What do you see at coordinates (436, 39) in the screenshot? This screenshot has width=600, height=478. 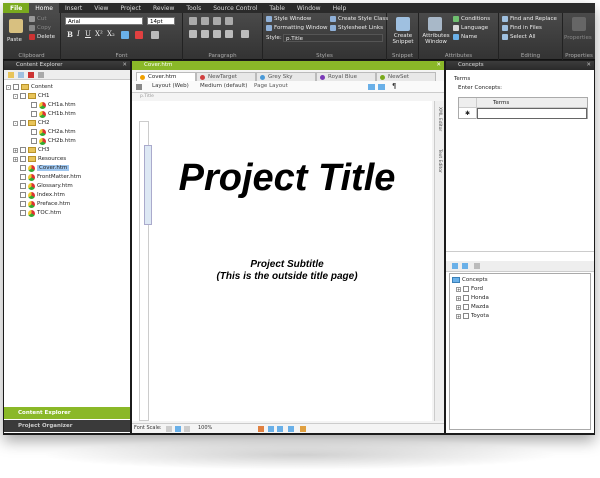 I see `attributes-window-button: Attributes Window` at bounding box center [436, 39].